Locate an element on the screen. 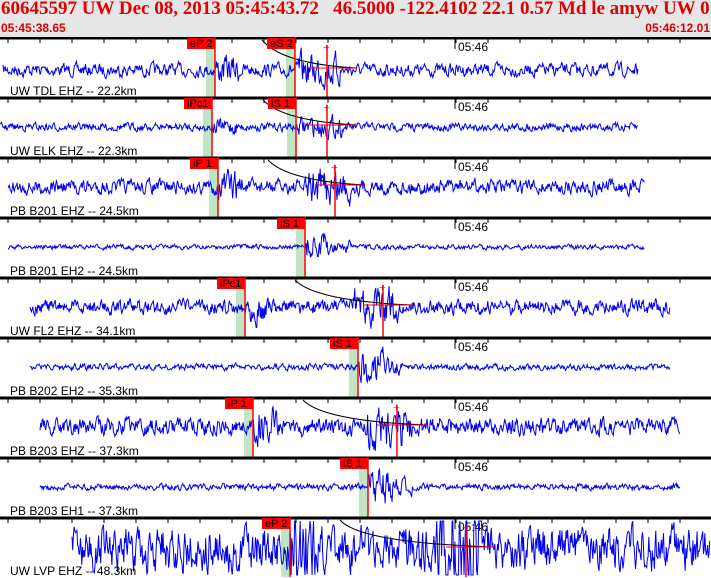 The height and width of the screenshot is (578, 711). station-label: PB B203 EHZ -- 37.3km is located at coordinates (74, 451).